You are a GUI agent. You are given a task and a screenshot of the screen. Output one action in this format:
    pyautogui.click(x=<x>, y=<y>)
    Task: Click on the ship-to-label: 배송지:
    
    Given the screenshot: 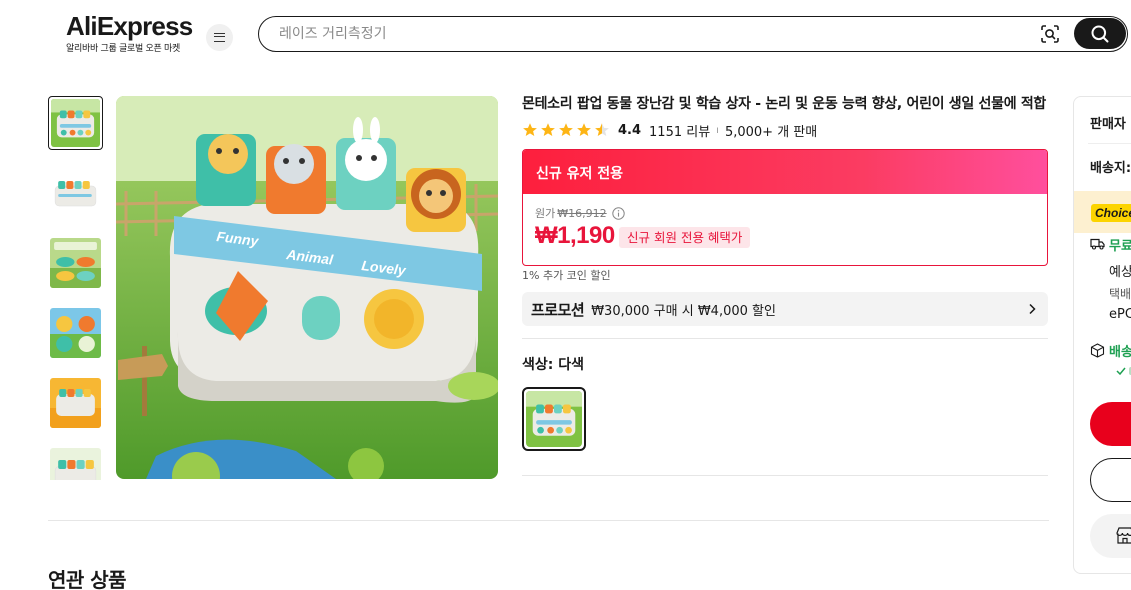 What is the action you would take?
    pyautogui.click(x=1110, y=166)
    